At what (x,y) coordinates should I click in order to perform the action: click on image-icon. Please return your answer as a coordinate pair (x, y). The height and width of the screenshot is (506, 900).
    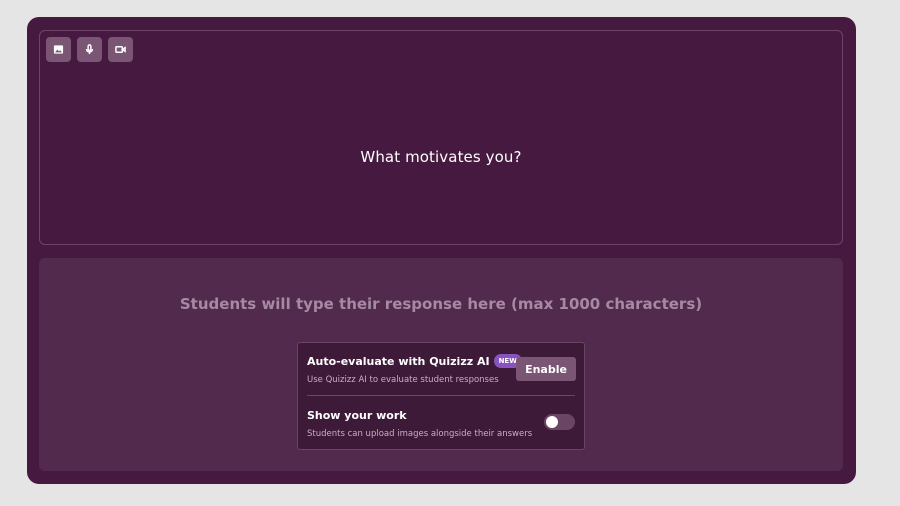
    Looking at the image, I should click on (58, 49).